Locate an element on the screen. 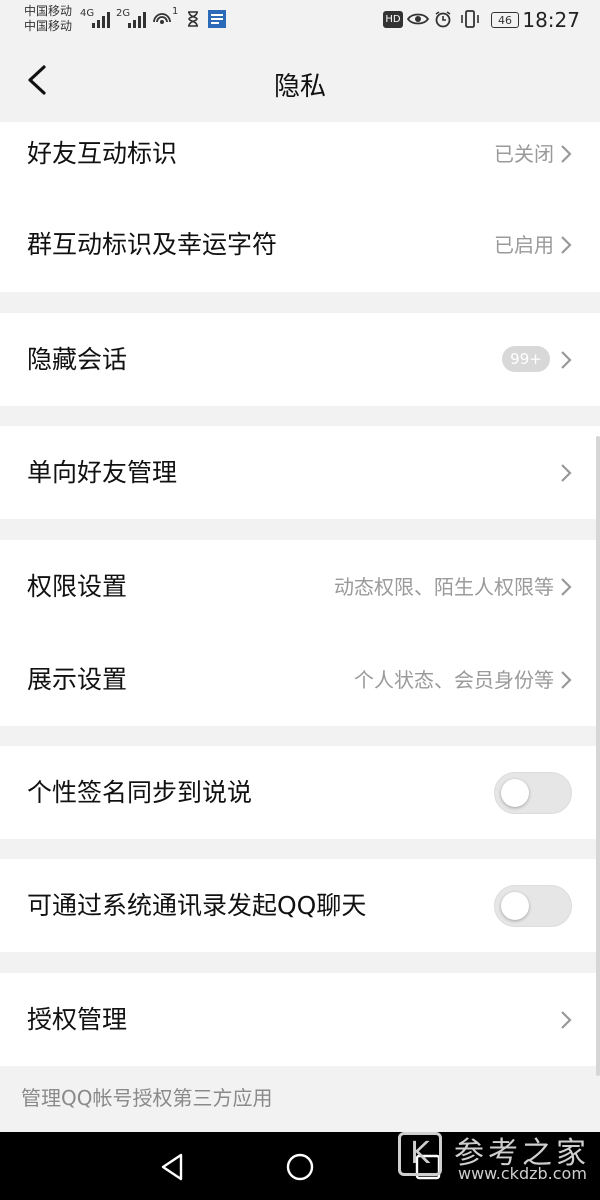 The image size is (600, 1200). contacts-chat-row: 可通过系统通讯录发起QQ聊天 is located at coordinates (300, 905).